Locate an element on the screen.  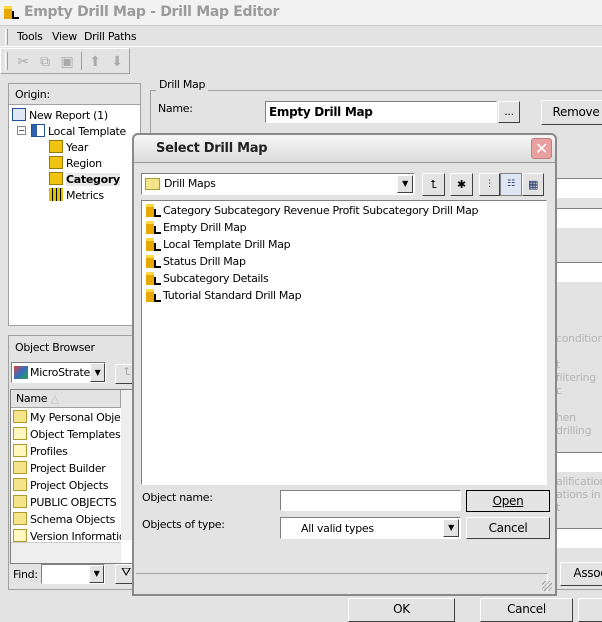
collapse-toggle: − is located at coordinates (21, 130).